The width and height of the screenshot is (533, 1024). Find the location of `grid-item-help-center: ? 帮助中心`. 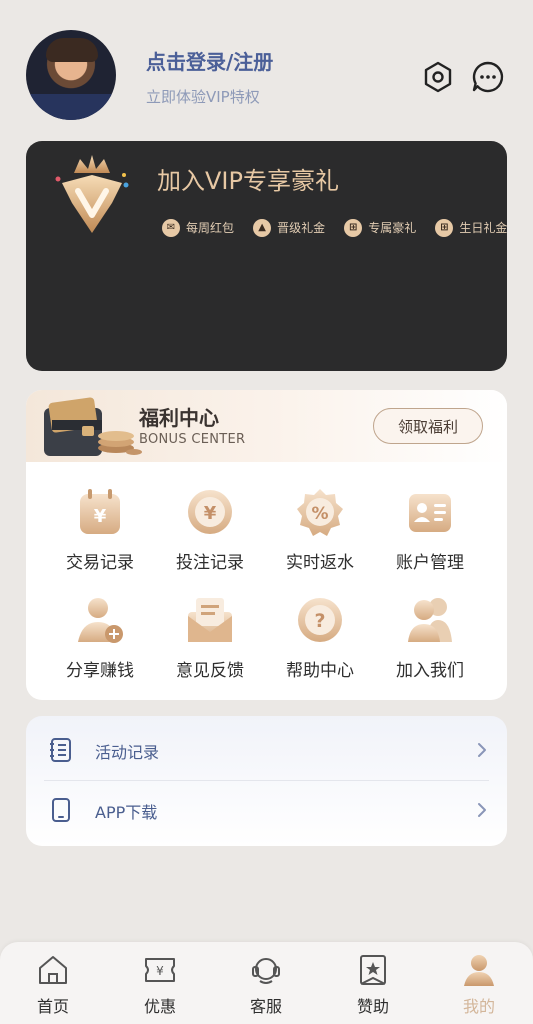

grid-item-help-center: ? 帮助中心 is located at coordinates (320, 644).